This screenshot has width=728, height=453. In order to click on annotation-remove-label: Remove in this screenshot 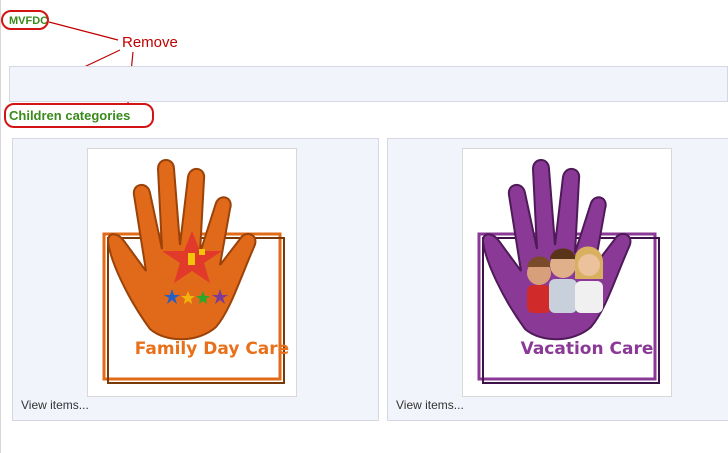, I will do `click(150, 42)`.